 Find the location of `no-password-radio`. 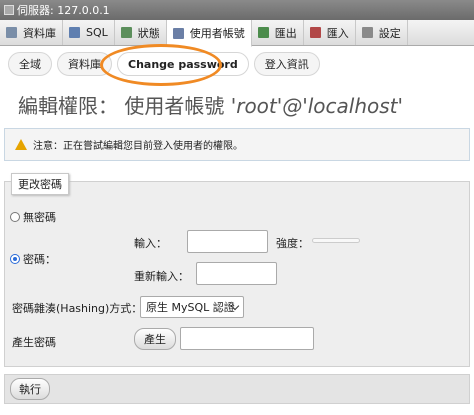

no-password-radio is located at coordinates (15, 217).